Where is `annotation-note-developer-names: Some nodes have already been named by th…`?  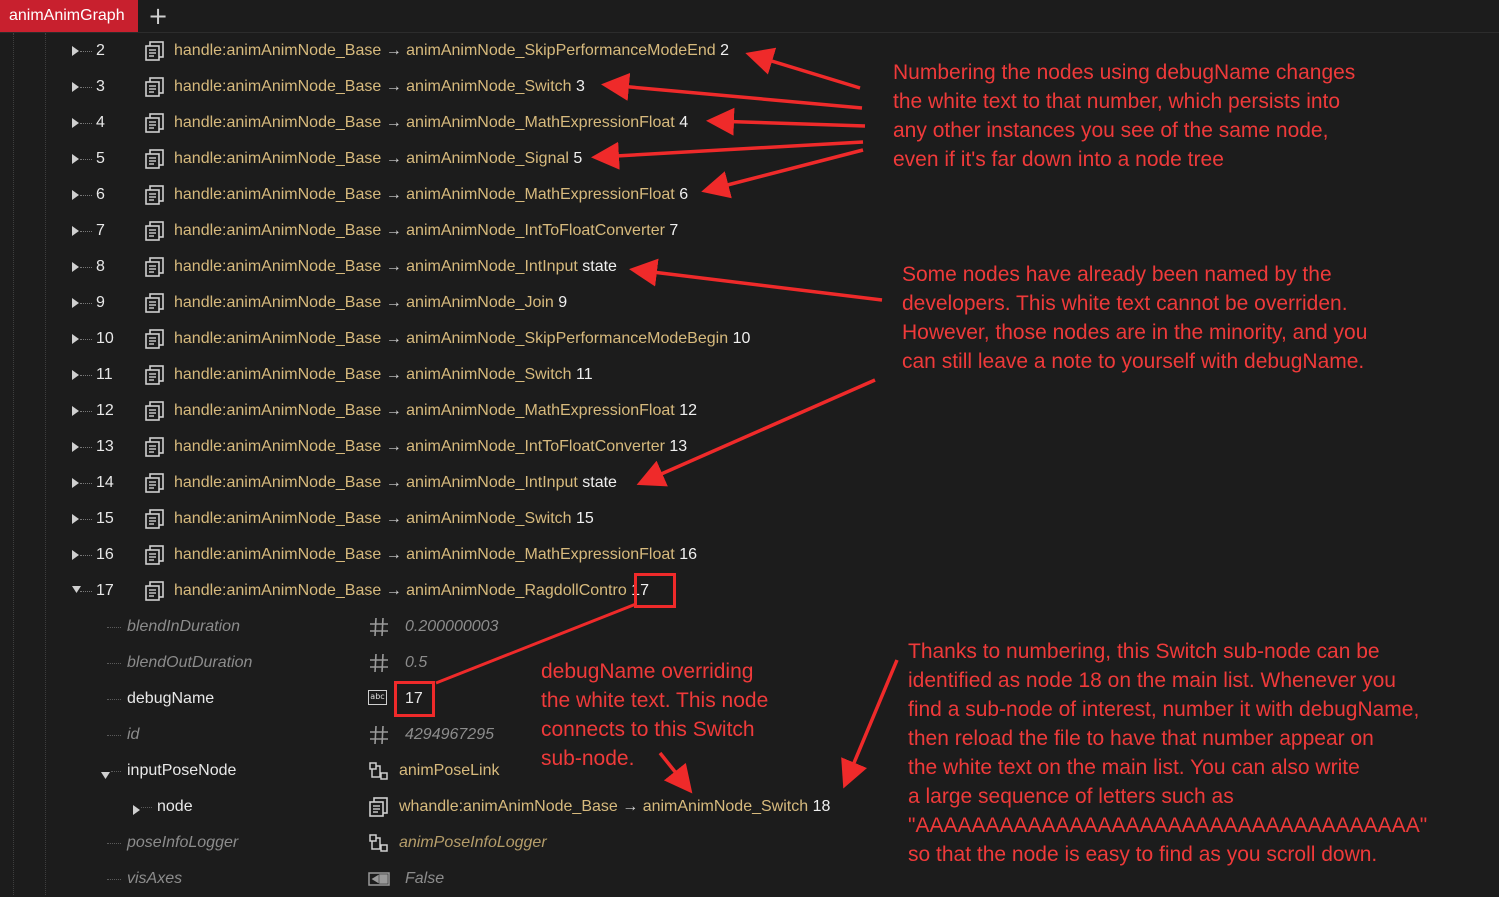 annotation-note-developer-names: Some nodes have already been named by th… is located at coordinates (1135, 318).